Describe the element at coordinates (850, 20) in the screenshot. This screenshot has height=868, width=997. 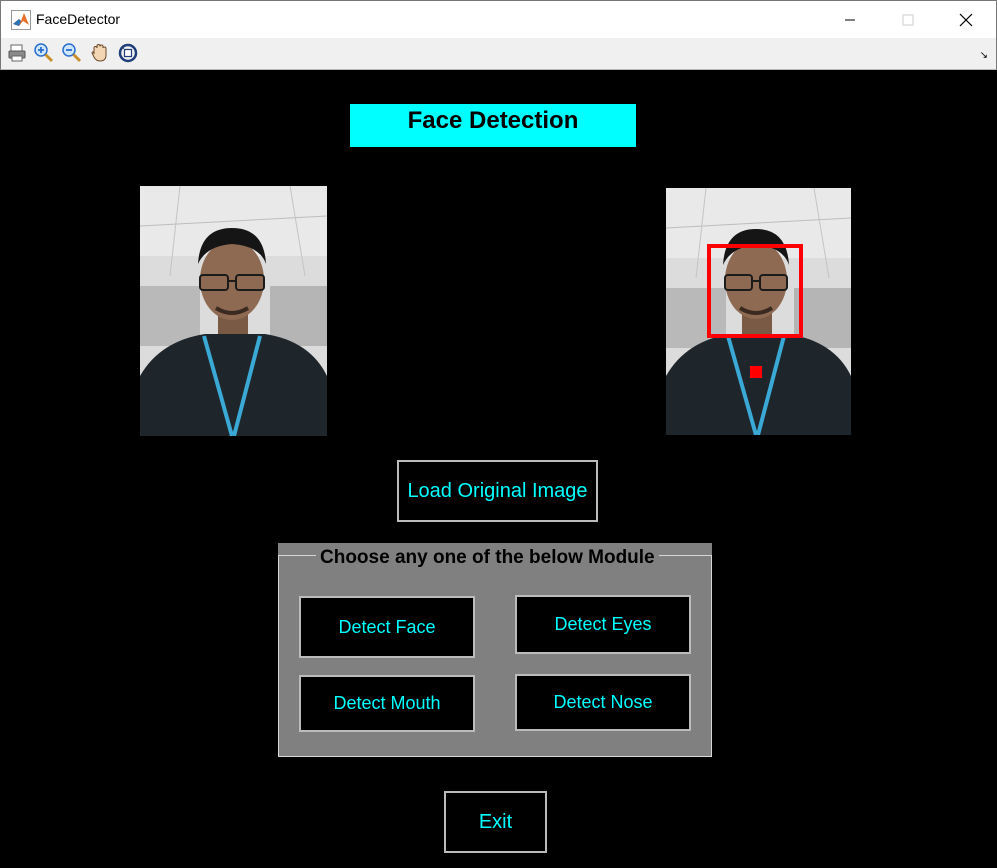
I see `minimize-button` at that location.